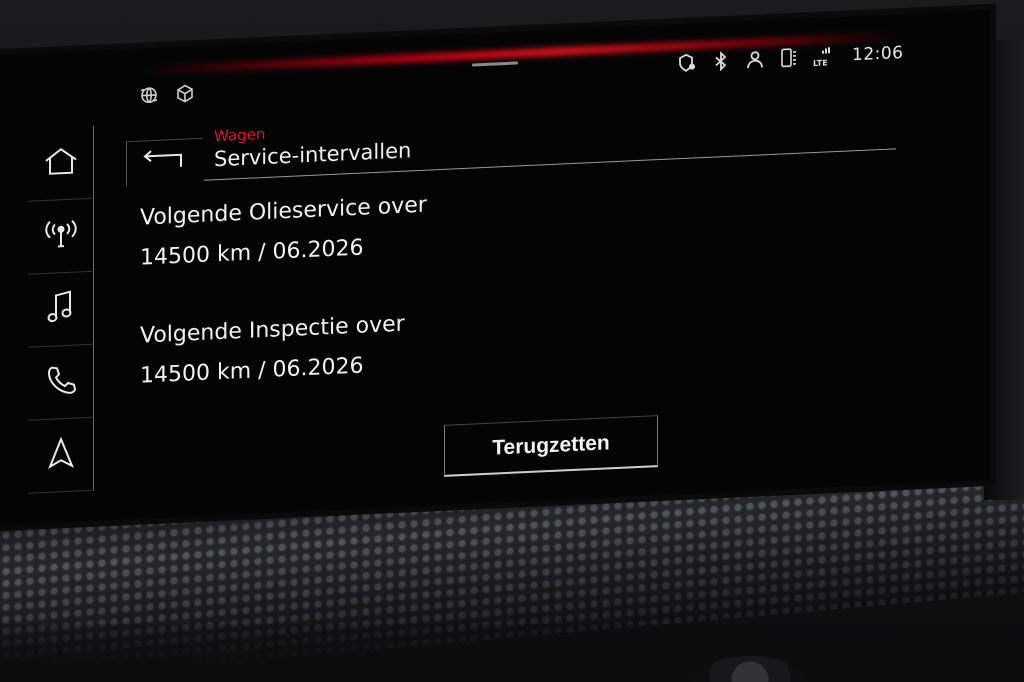 The width and height of the screenshot is (1024, 682). Describe the element at coordinates (312, 144) in the screenshot. I see `page-header: Wagen Service-intervallen` at that location.